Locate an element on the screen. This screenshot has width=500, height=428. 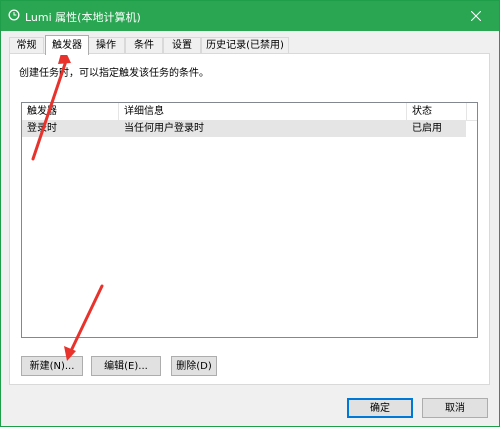
cell-status: 已启用 is located at coordinates (427, 128).